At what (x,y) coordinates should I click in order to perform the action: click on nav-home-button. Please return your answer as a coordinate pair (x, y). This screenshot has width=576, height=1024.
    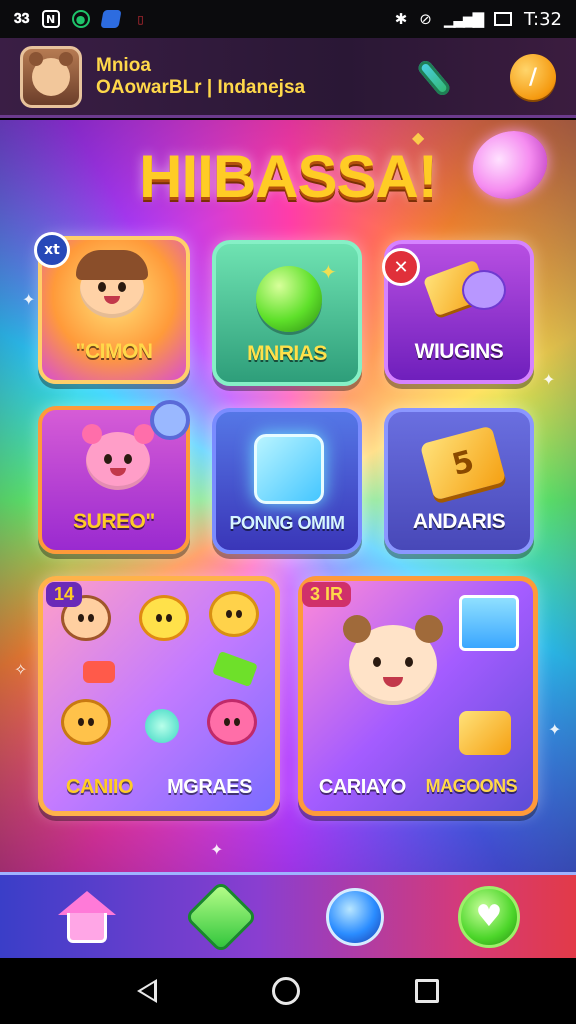
    Looking at the image, I should click on (87, 917).